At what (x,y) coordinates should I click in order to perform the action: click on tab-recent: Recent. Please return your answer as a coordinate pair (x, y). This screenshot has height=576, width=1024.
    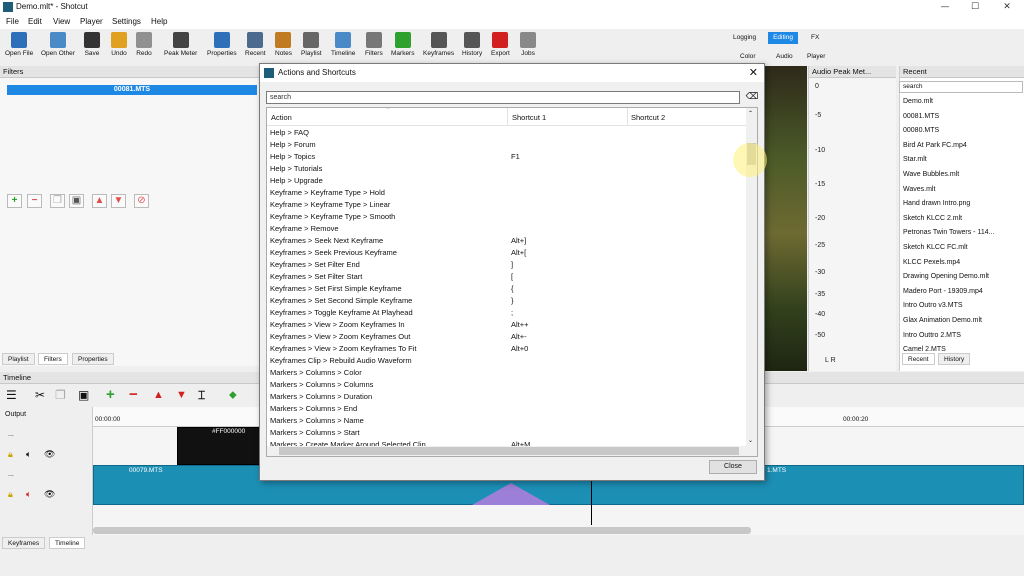
    Looking at the image, I should click on (918, 359).